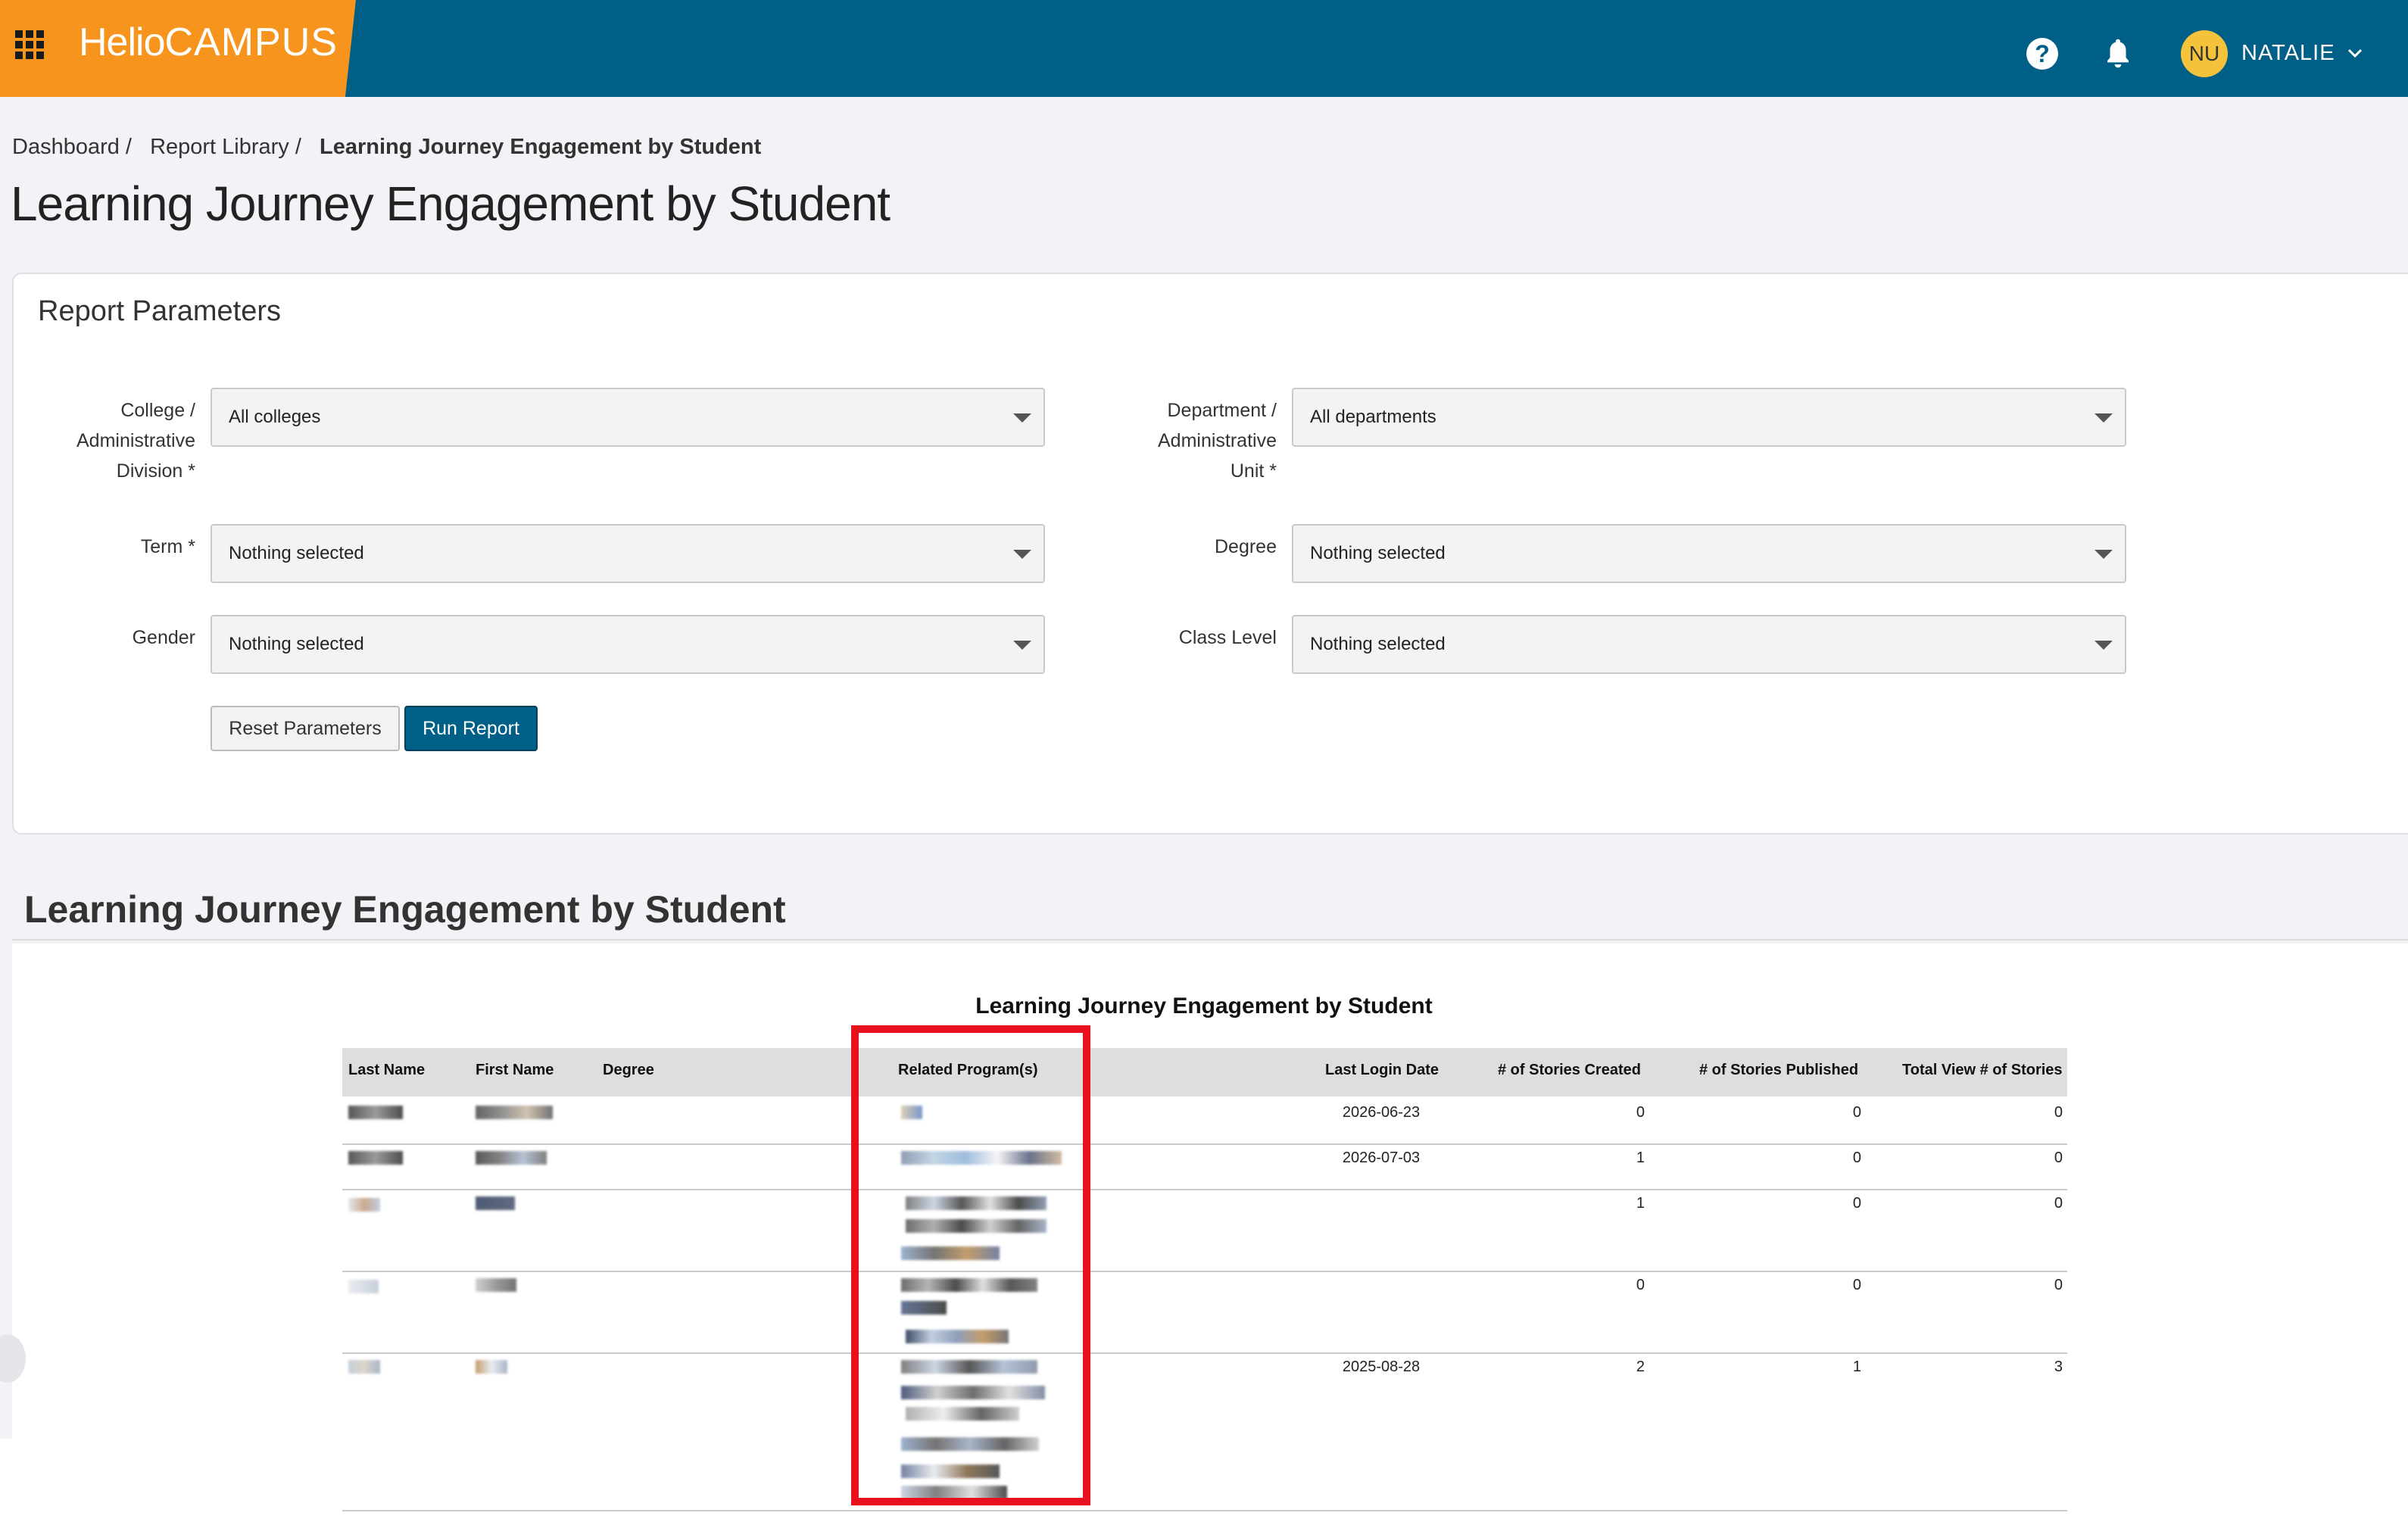 The image size is (2408, 1516). I want to click on term-label: Term *, so click(167, 546).